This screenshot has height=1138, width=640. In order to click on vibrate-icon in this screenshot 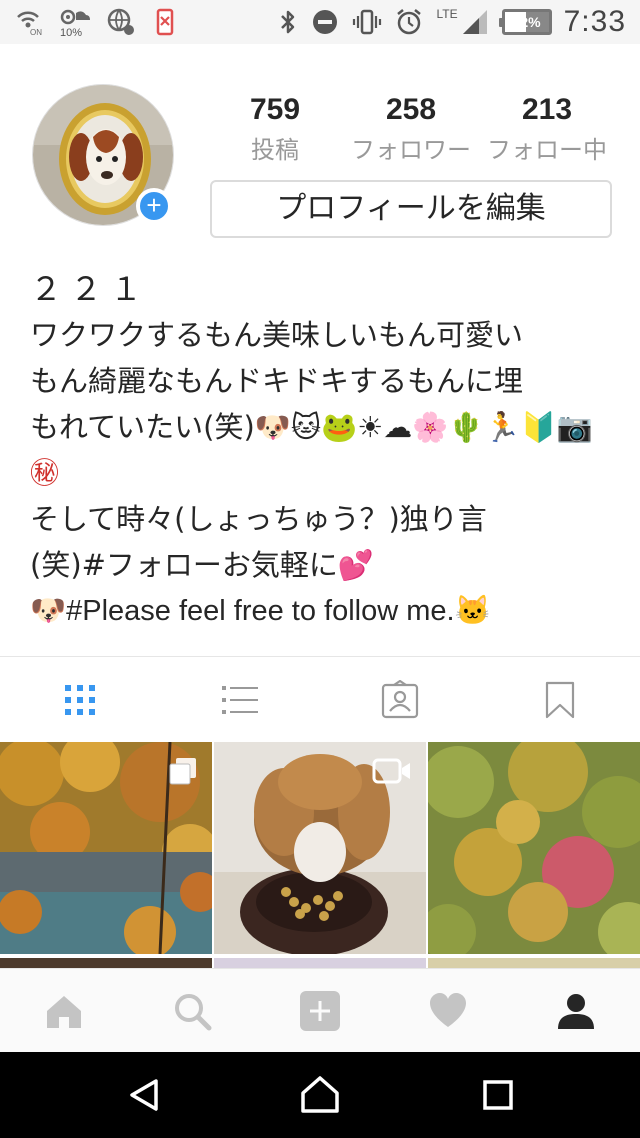, I will do `click(367, 22)`.